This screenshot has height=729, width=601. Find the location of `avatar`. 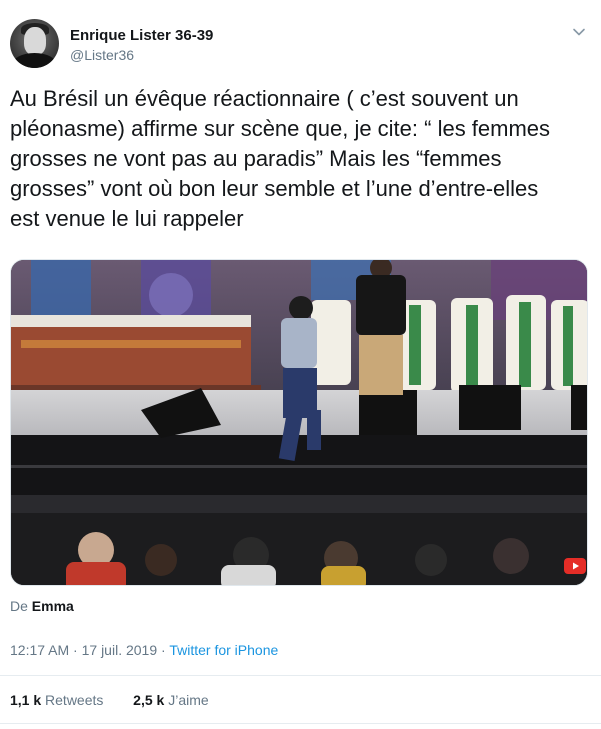

avatar is located at coordinates (34, 43).